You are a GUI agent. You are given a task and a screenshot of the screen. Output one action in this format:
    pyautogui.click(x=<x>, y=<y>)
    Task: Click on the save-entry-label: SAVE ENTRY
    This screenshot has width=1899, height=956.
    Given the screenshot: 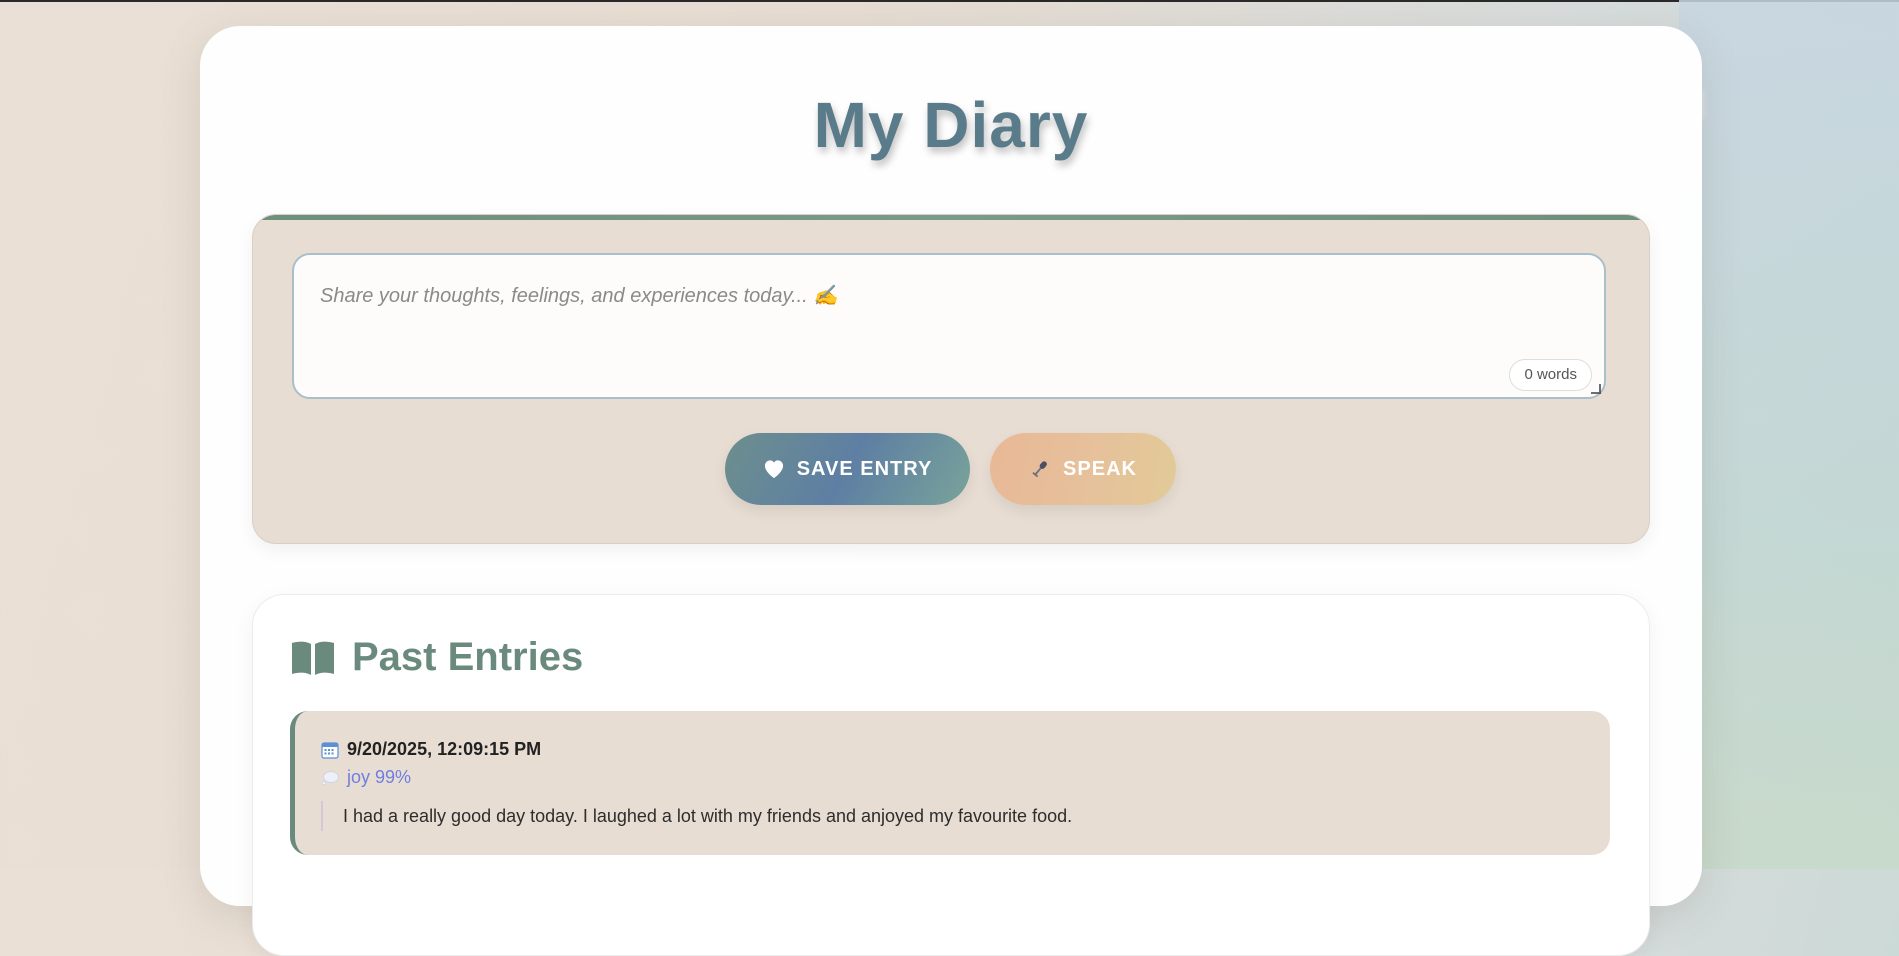 What is the action you would take?
    pyautogui.click(x=864, y=468)
    